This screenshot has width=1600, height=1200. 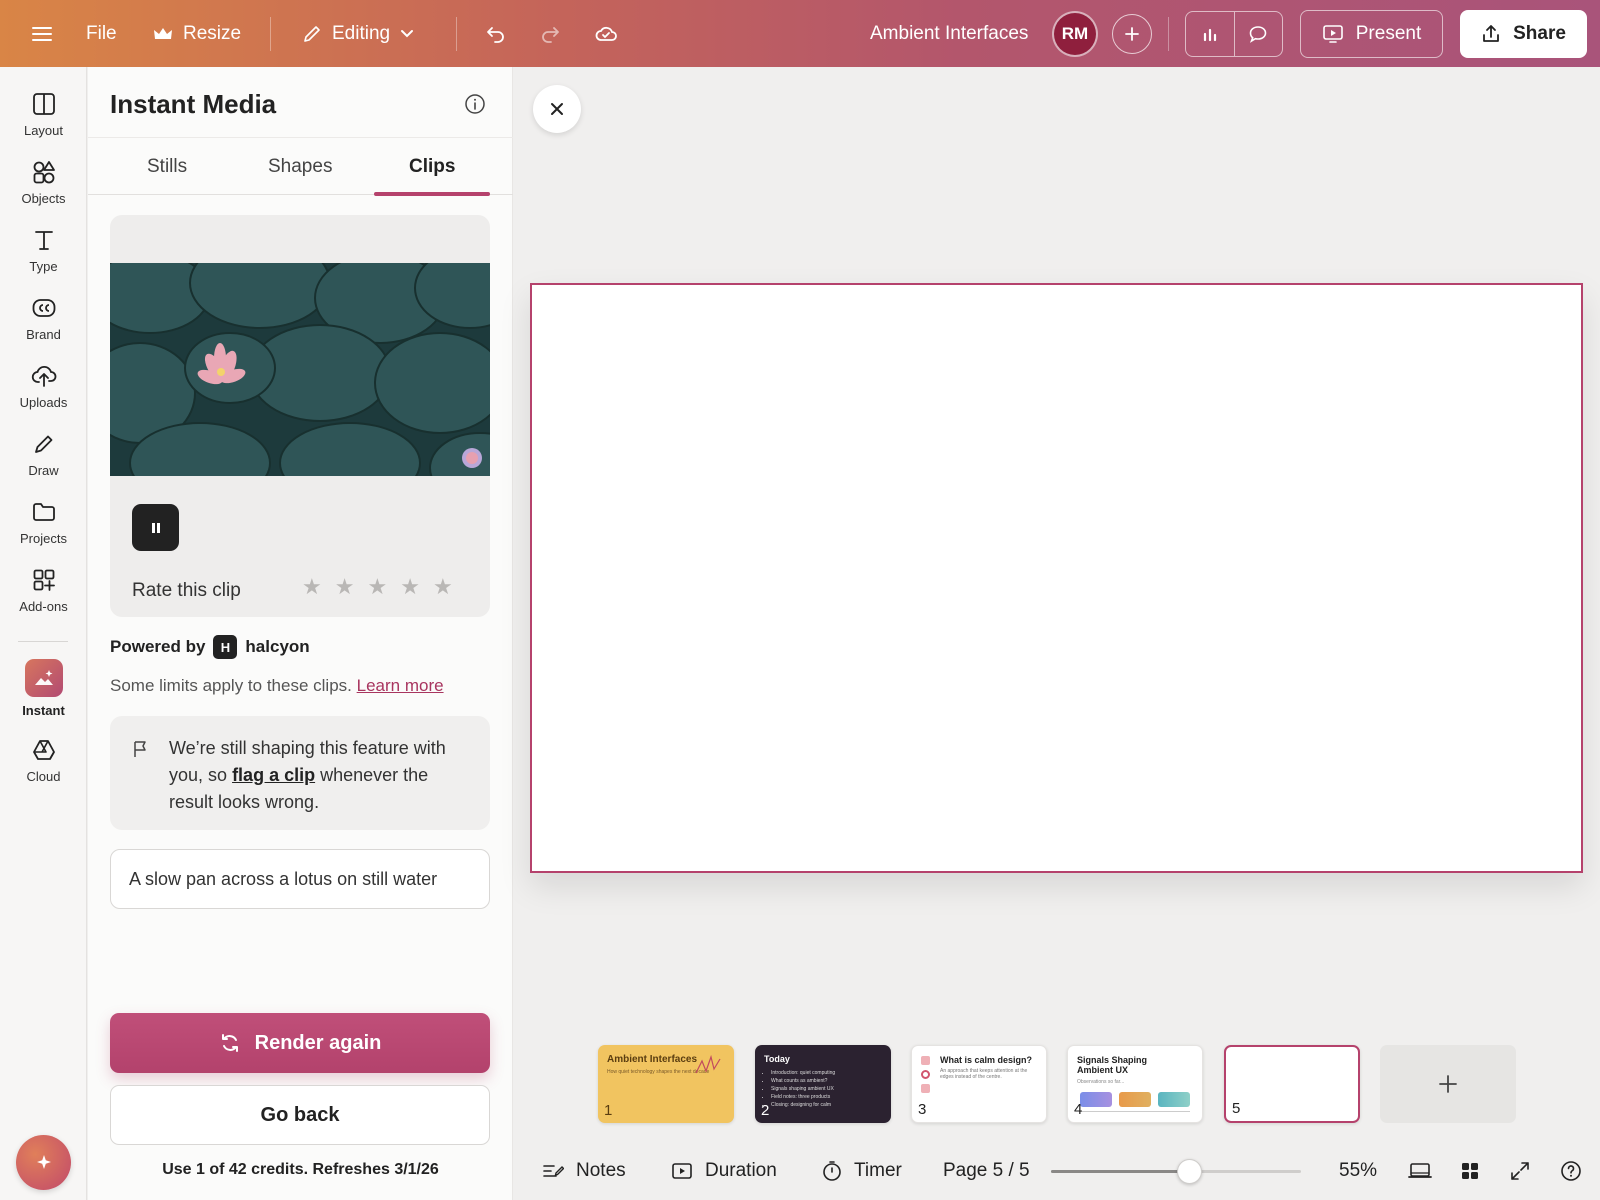 What do you see at coordinates (1358, 1171) in the screenshot?
I see `zoom-percentage: 55%` at bounding box center [1358, 1171].